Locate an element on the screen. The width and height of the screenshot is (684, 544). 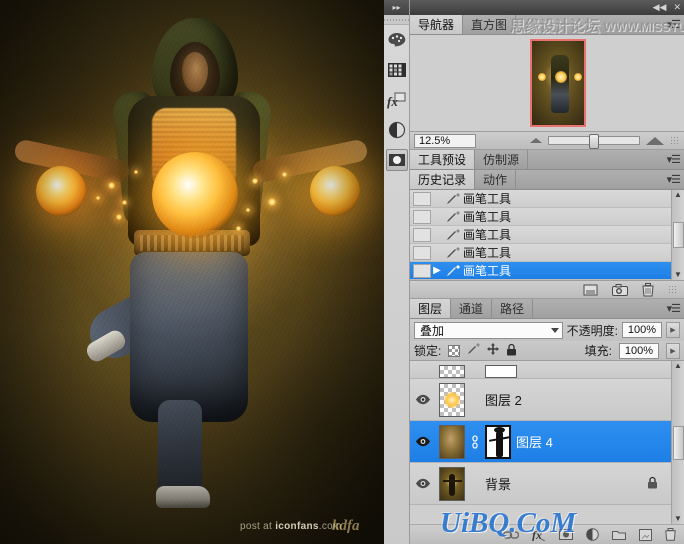
adjustments-icon is located at coordinates (397, 130).